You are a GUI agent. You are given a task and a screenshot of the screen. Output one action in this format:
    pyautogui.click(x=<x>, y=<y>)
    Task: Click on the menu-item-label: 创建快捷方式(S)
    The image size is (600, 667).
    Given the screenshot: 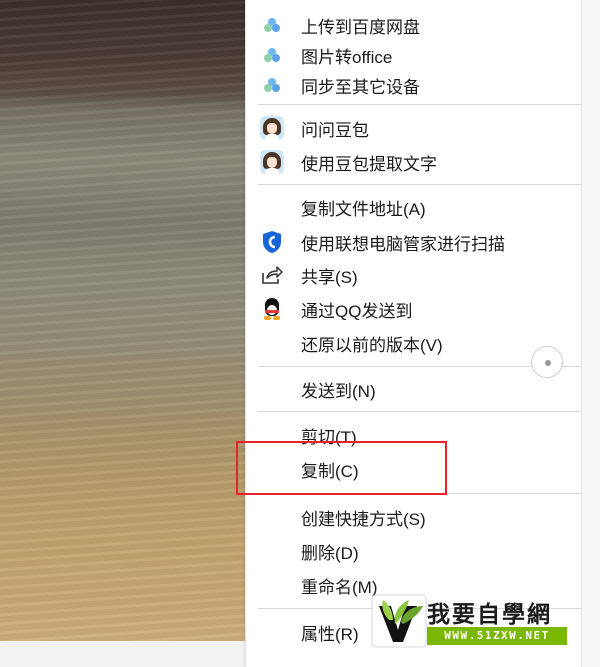 What is the action you would take?
    pyautogui.click(x=363, y=519)
    